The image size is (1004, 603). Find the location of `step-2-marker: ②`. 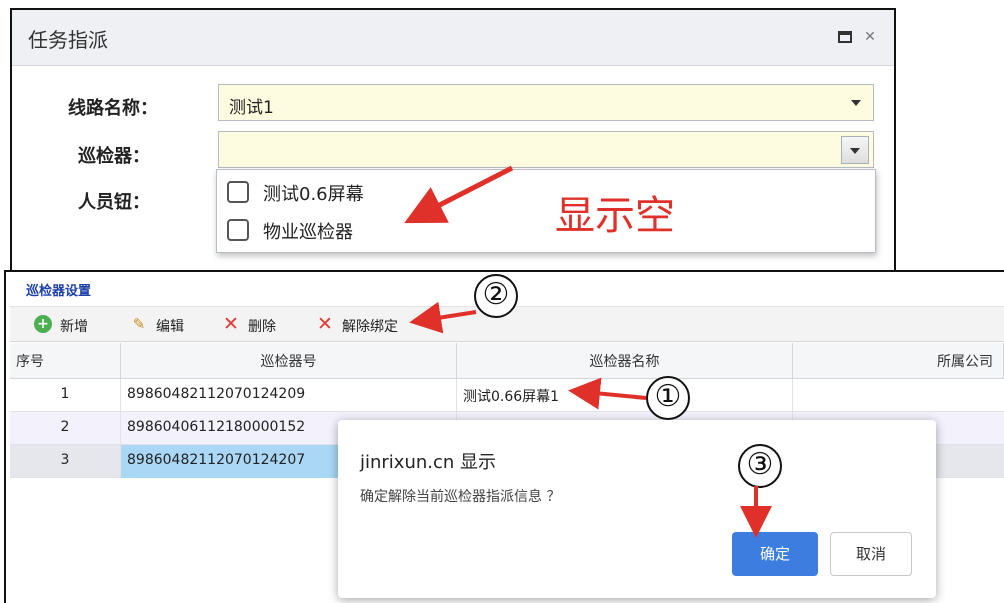

step-2-marker: ② is located at coordinates (496, 296).